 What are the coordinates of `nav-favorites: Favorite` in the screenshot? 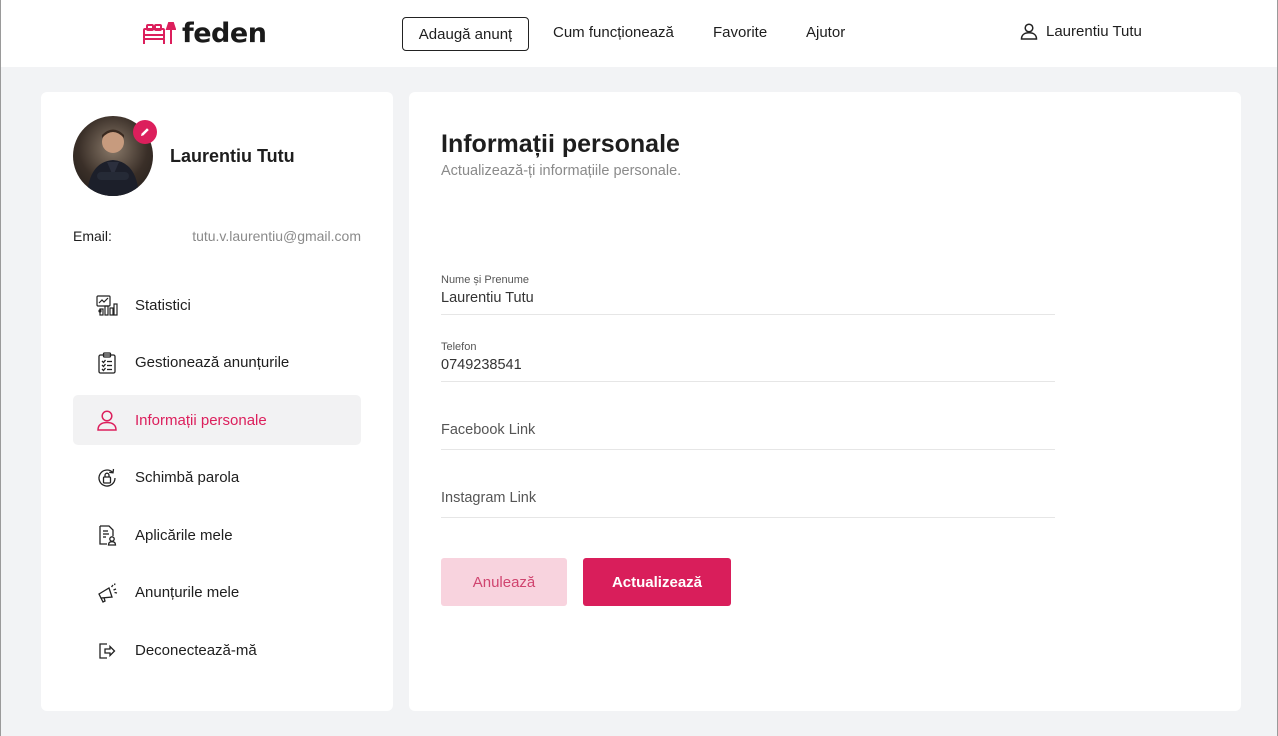 It's located at (740, 32).